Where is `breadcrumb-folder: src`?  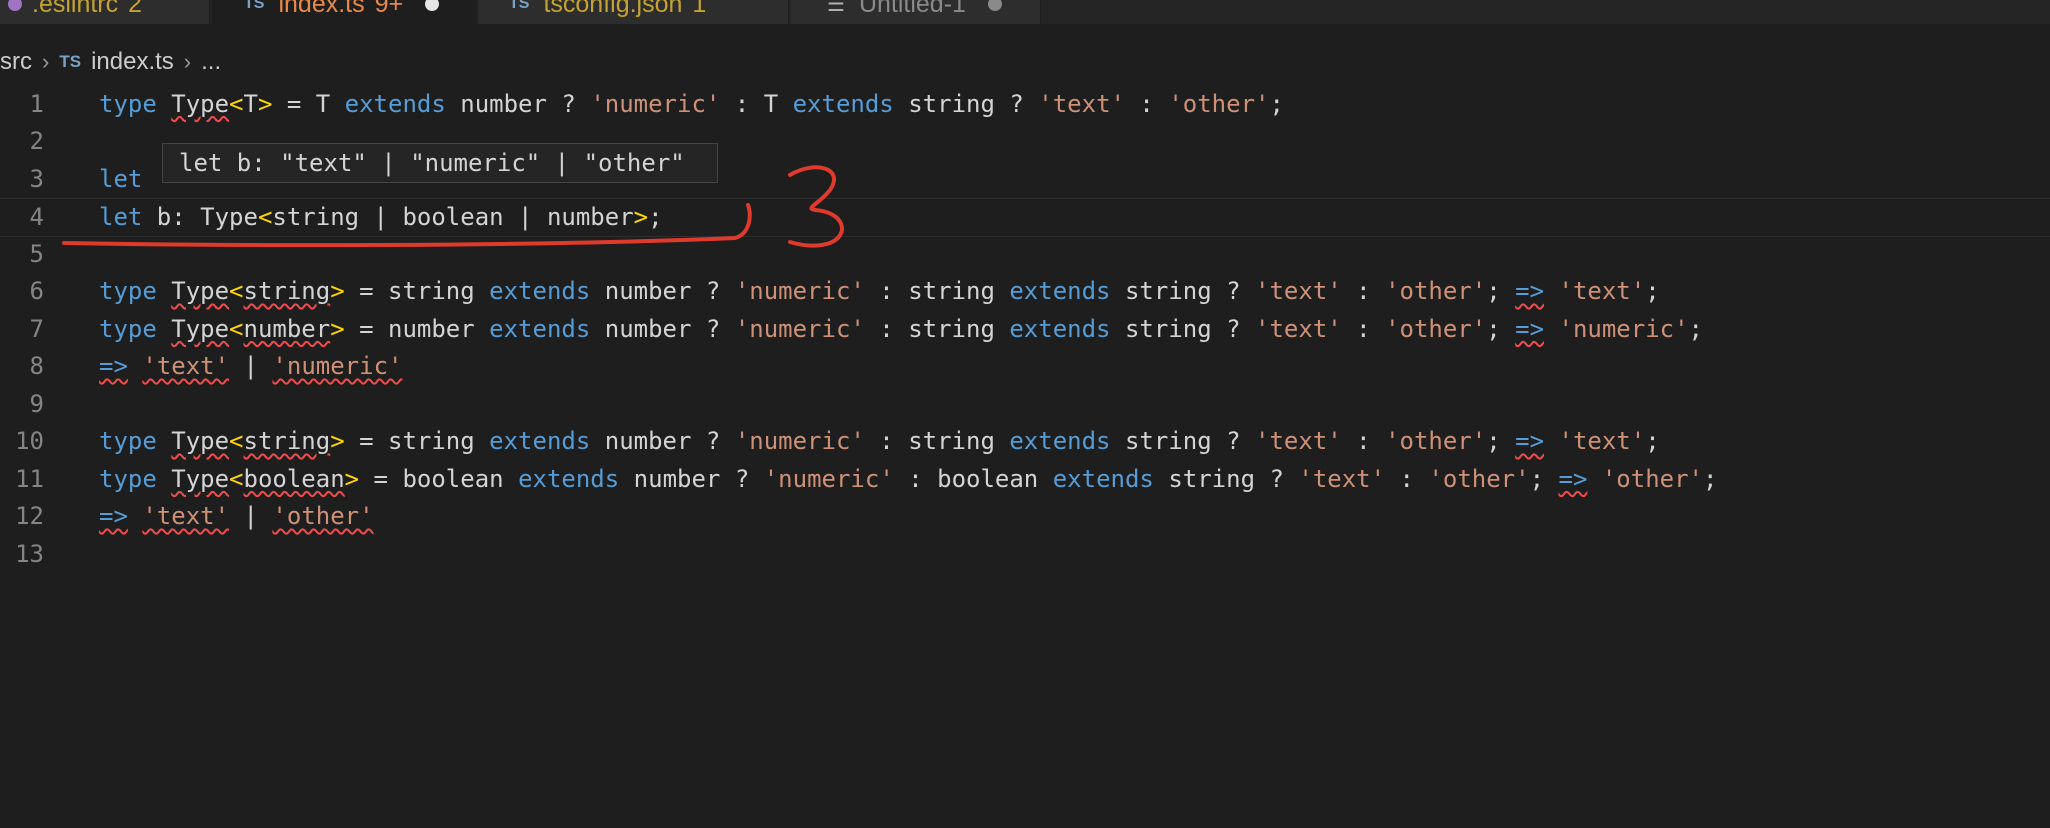
breadcrumb-folder: src is located at coordinates (16, 62).